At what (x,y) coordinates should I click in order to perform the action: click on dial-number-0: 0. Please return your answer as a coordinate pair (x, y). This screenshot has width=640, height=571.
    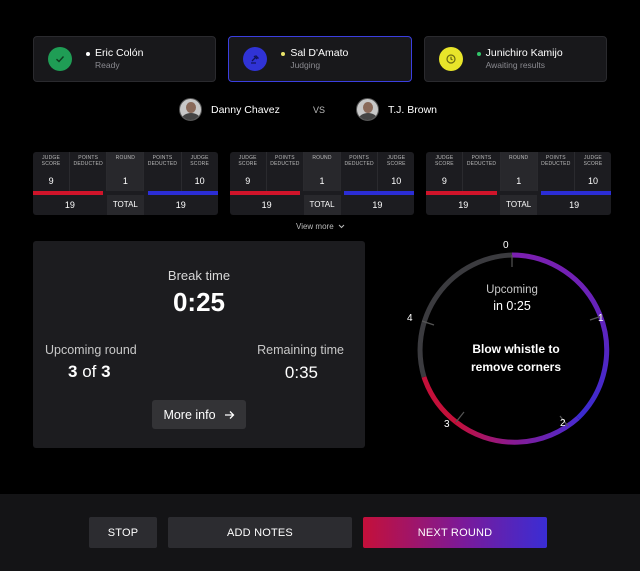
    Looking at the image, I should click on (506, 245).